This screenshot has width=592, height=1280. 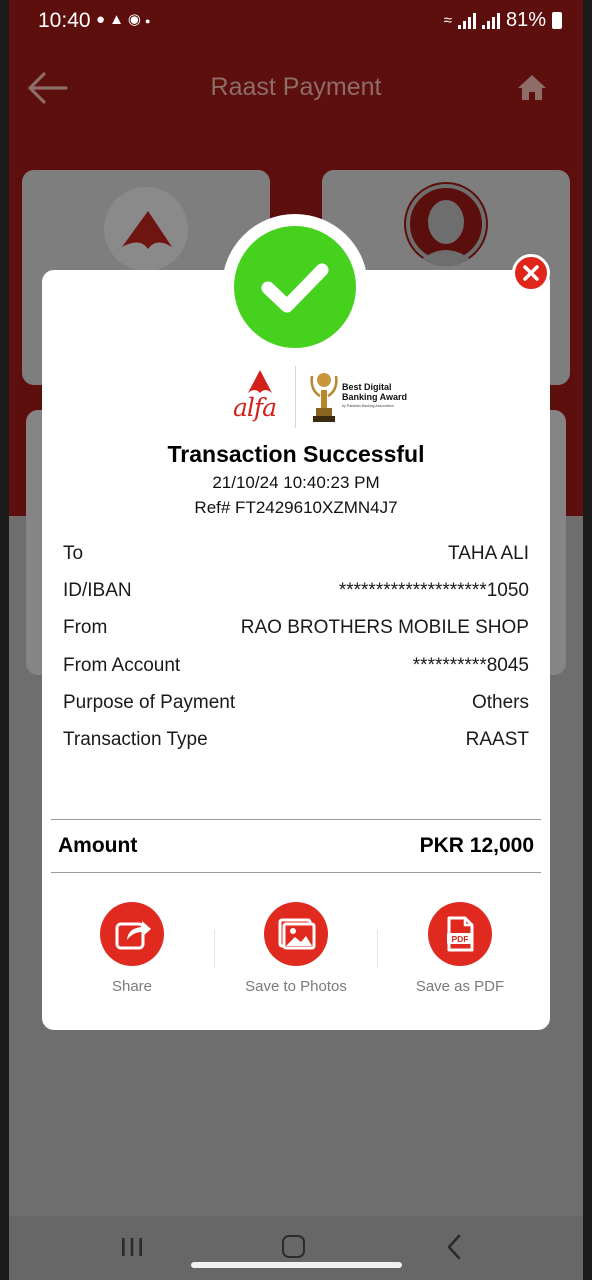 I want to click on logo-divider, so click(x=295, y=397).